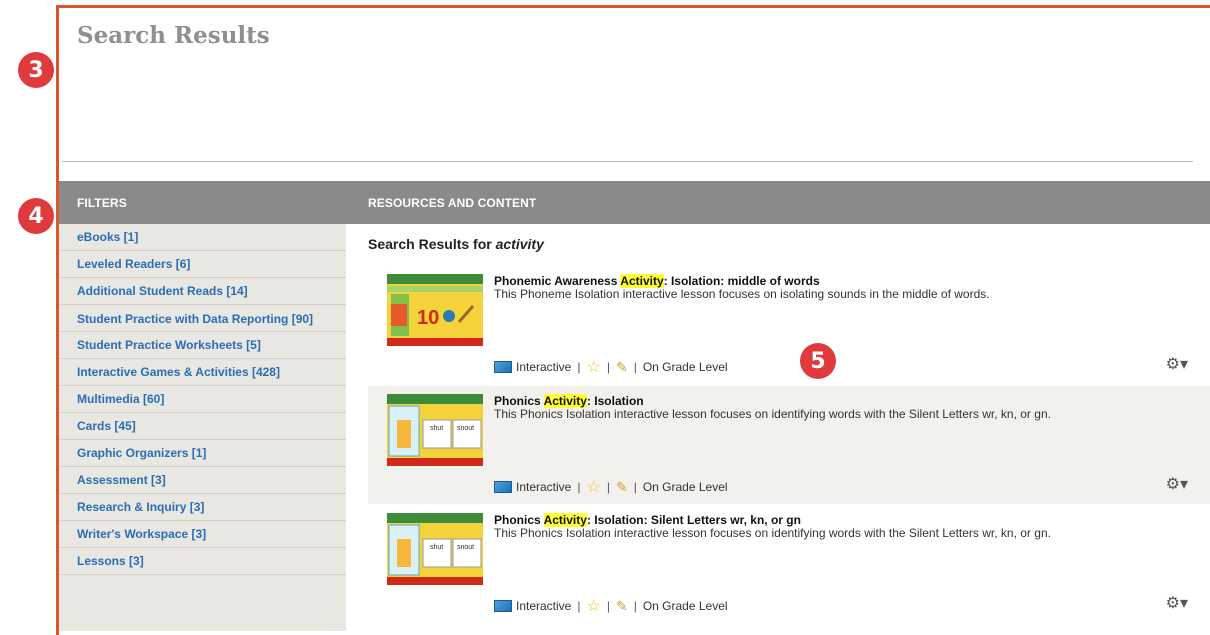 The image size is (1210, 635). Describe the element at coordinates (36, 70) in the screenshot. I see `callout-badge-3: 3` at that location.